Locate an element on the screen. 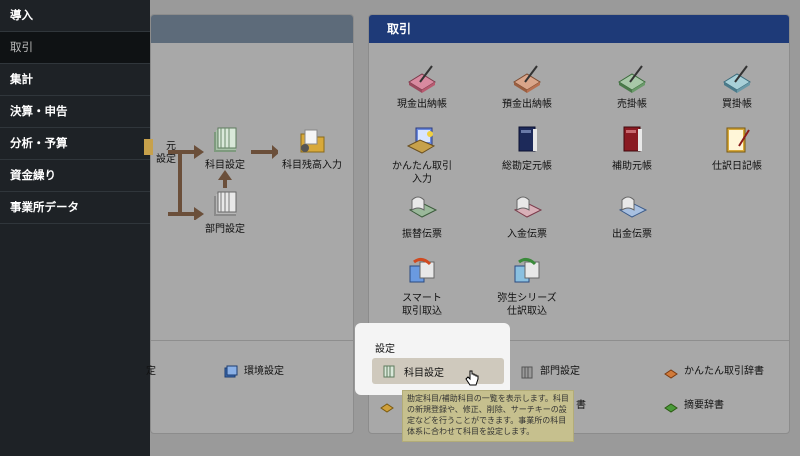 The image size is (800, 456). smart-torihiki-torikomi: スマート 取引取込 is located at coordinates (422, 287).